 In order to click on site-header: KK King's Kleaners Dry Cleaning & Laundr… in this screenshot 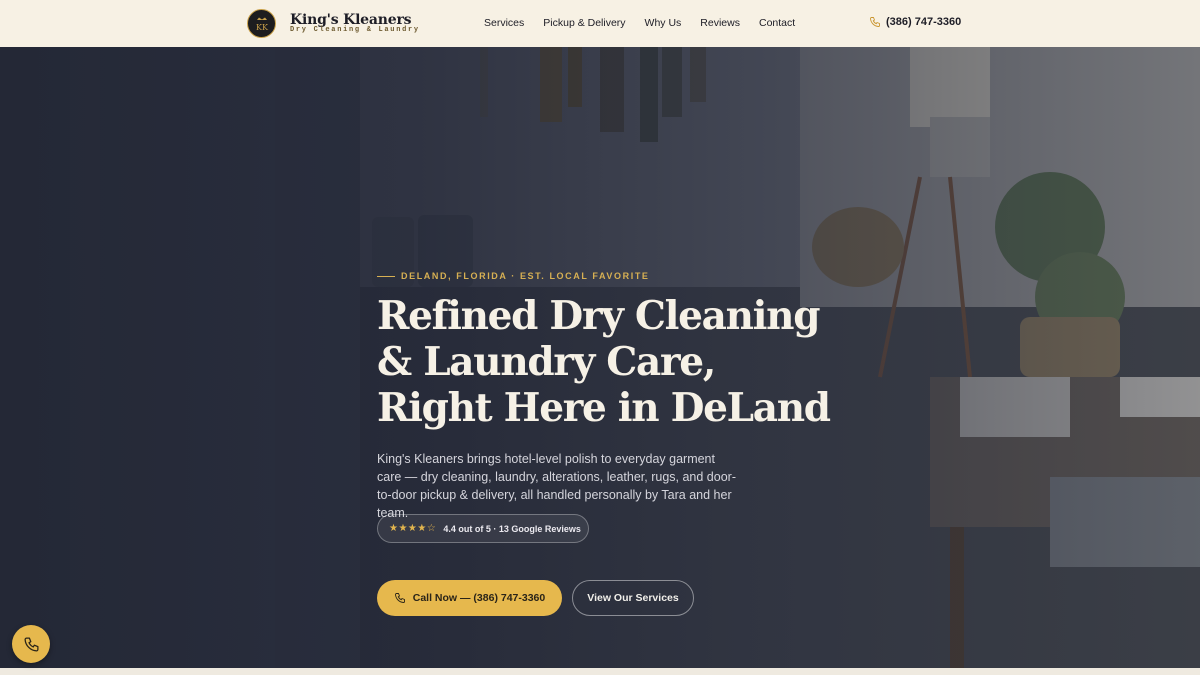, I will do `click(600, 23)`.